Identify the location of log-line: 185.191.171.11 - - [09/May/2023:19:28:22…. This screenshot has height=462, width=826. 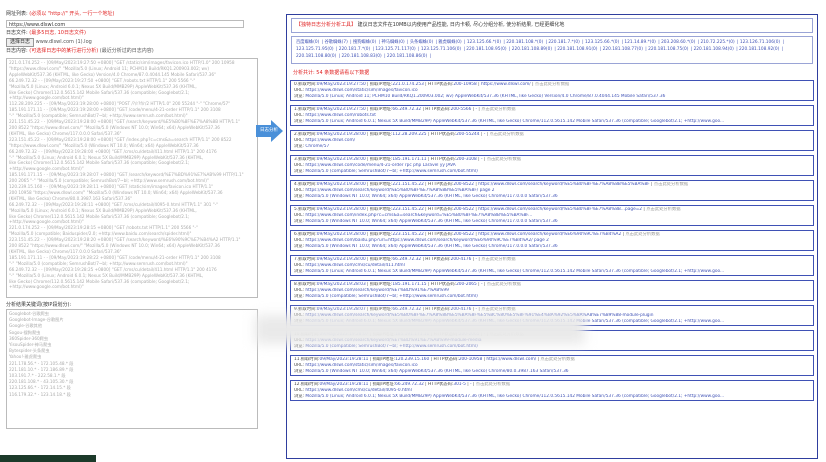
(115, 257).